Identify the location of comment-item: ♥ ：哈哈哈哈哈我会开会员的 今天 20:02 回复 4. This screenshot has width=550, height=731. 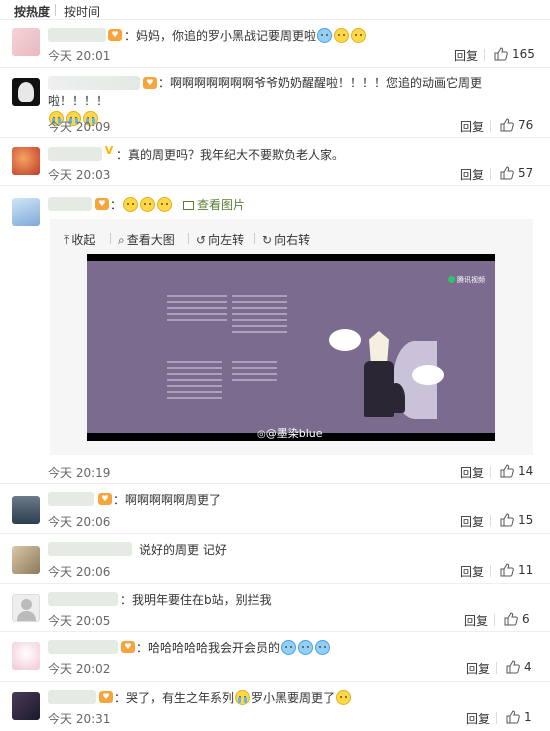
(275, 657).